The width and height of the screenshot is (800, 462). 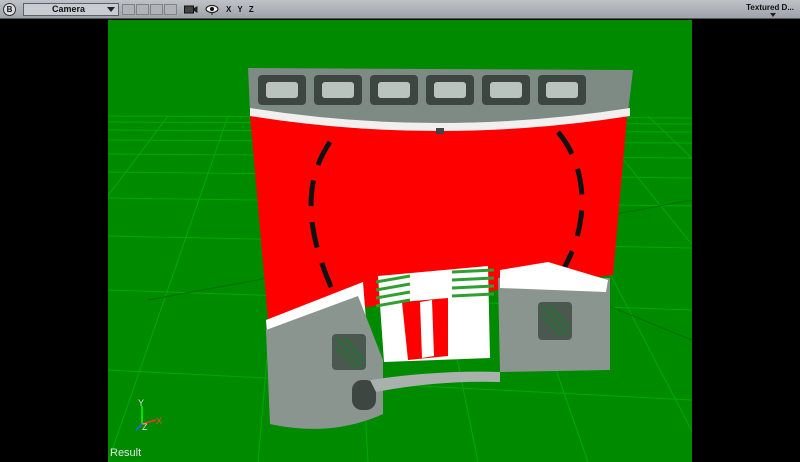 I want to click on menu-button: B, so click(x=9, y=9).